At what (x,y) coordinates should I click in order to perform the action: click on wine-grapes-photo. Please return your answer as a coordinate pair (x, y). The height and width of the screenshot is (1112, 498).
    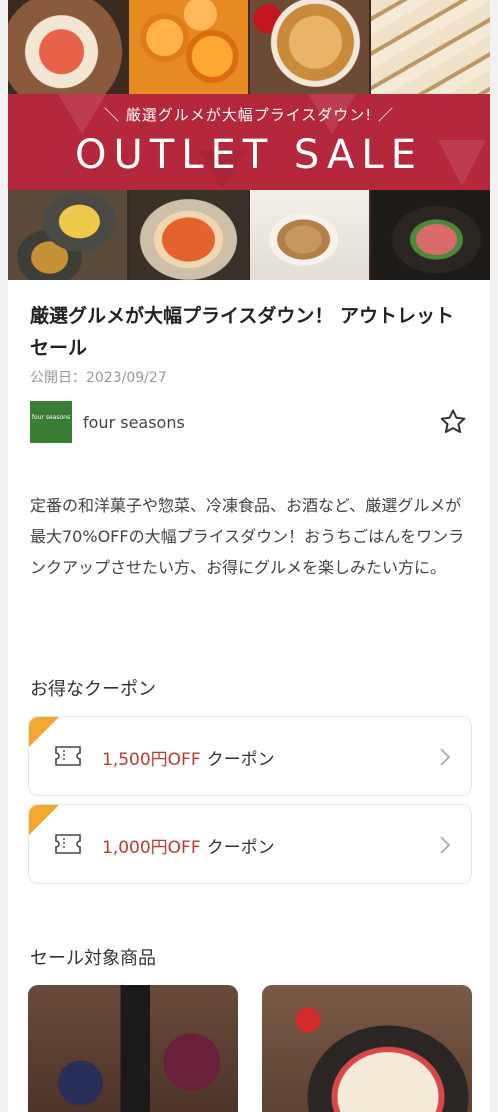
    Looking at the image, I should click on (133, 1048).